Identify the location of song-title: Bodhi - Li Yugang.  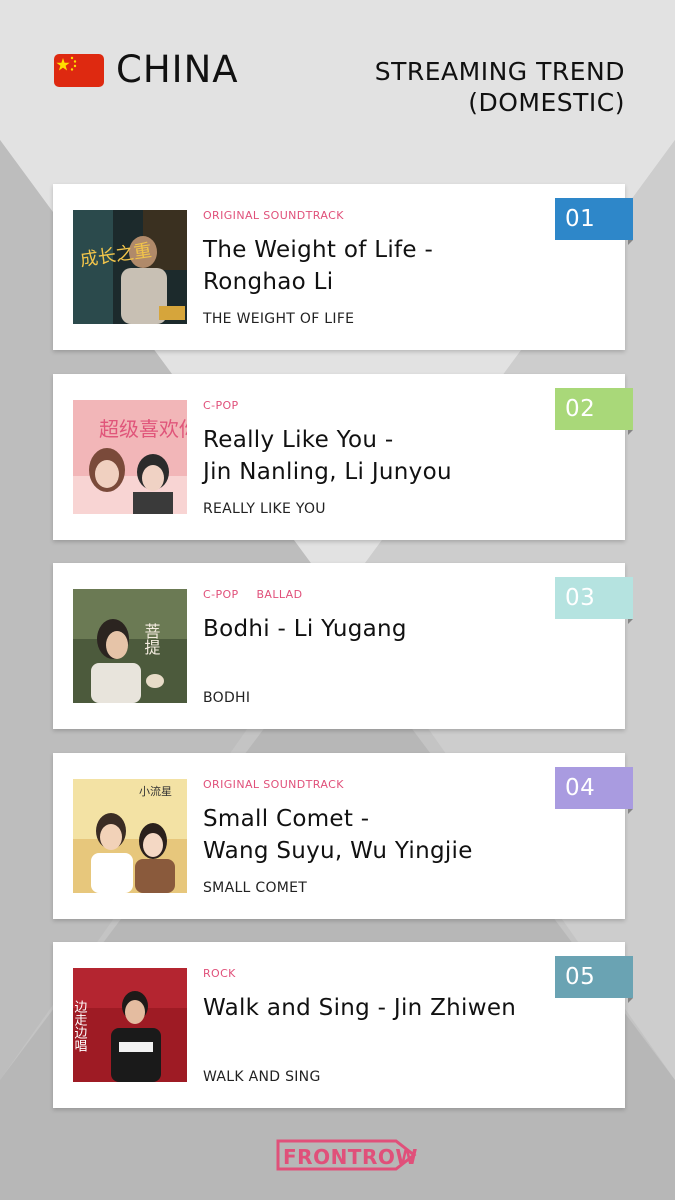
(383, 629).